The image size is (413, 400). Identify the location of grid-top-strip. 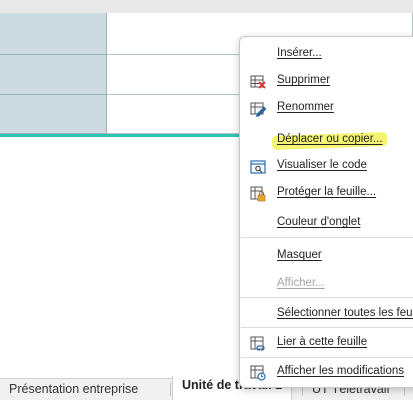
(206, 6).